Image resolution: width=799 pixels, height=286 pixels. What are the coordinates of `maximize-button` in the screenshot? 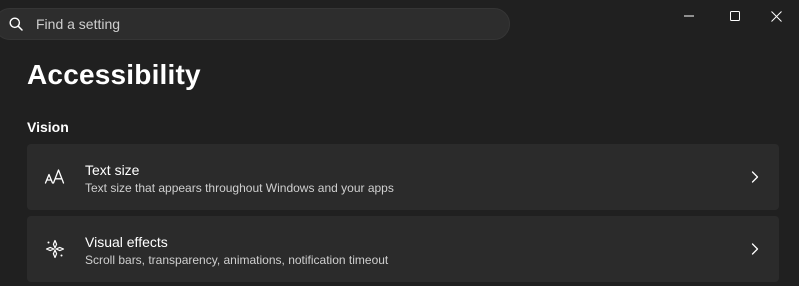 It's located at (735, 16).